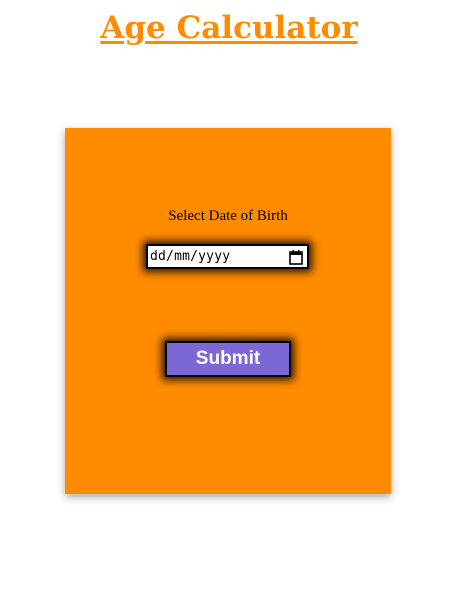  I want to click on calendar-icon, so click(296, 257).